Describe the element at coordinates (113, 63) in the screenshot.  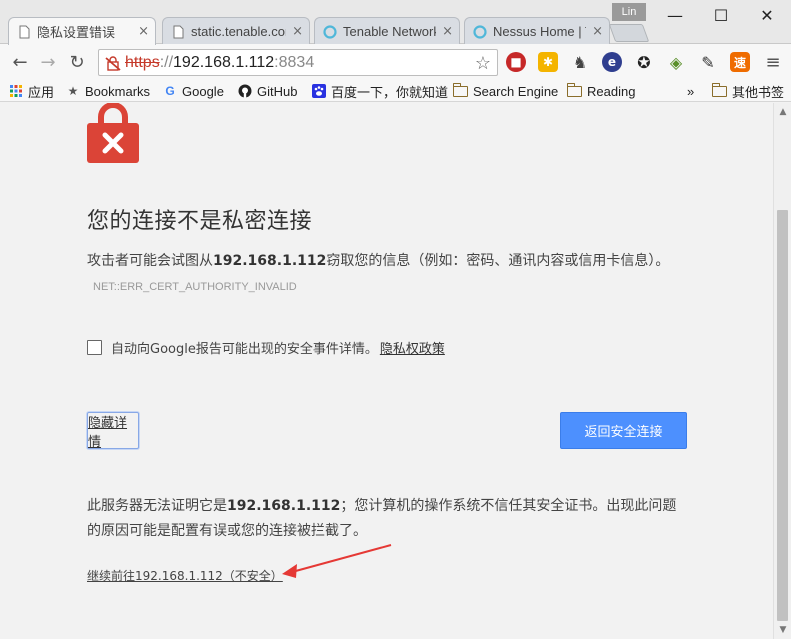
I see `insecure-lock-icon` at that location.